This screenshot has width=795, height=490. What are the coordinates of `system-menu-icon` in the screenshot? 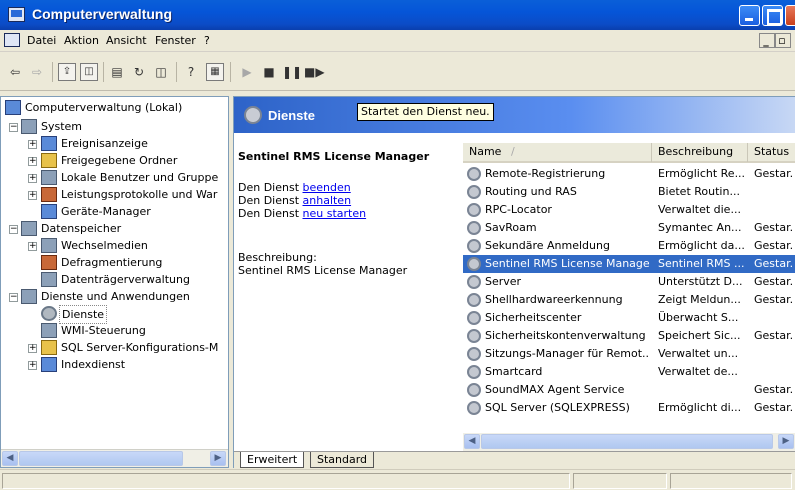 It's located at (12, 40).